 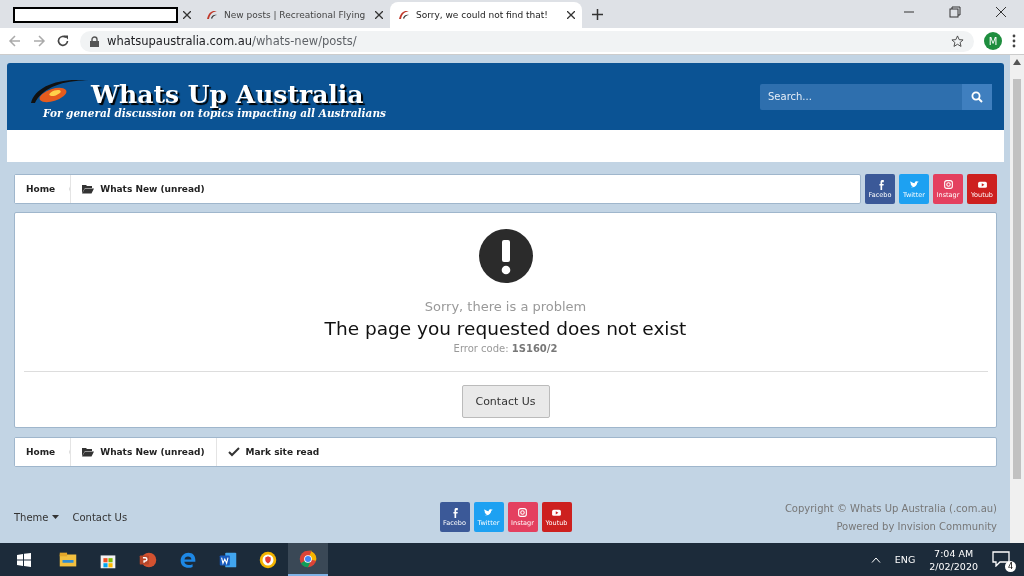 What do you see at coordinates (188, 560) in the screenshot?
I see `browser-e-icon` at bounding box center [188, 560].